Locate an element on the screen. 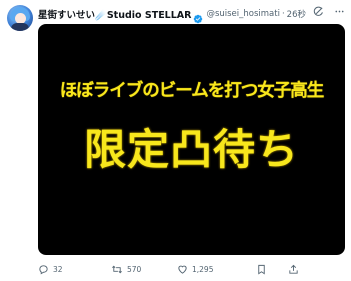 This screenshot has width=351, height=281. bookmark-icon is located at coordinates (261, 269).